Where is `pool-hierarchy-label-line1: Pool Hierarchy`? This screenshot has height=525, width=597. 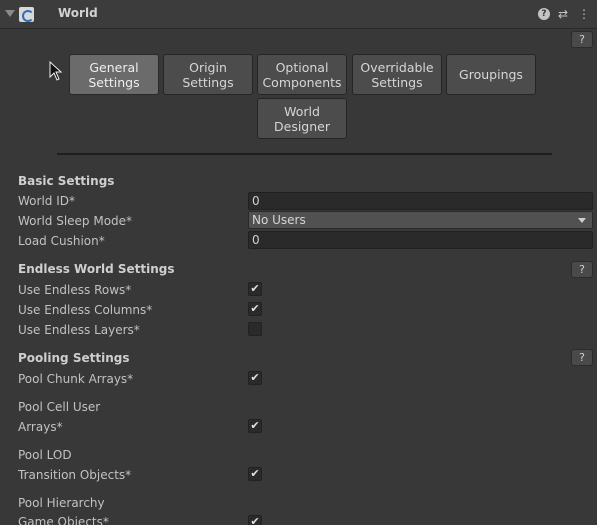 pool-hierarchy-label-line1: Pool Hierarchy is located at coordinates (61, 503).